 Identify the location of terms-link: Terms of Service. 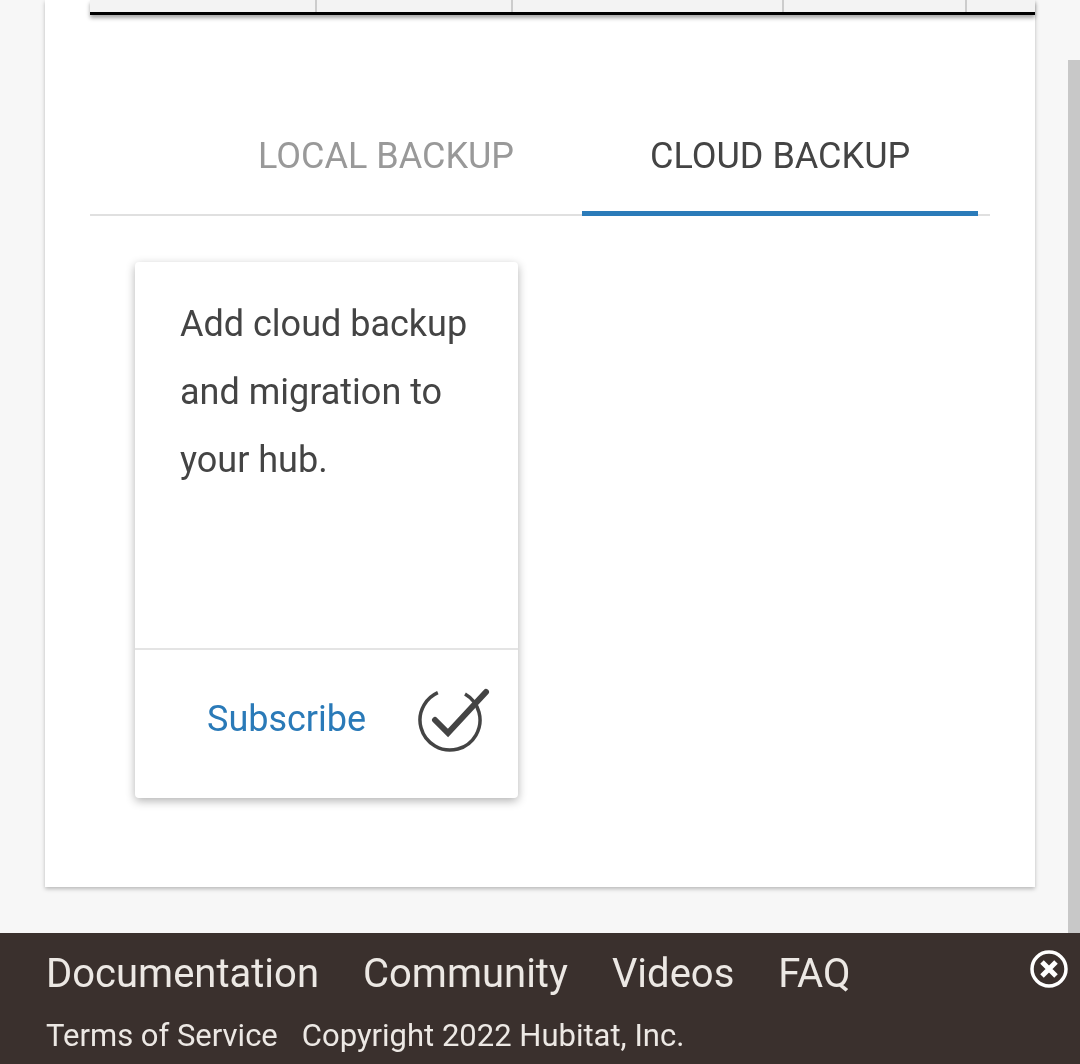
(162, 1036).